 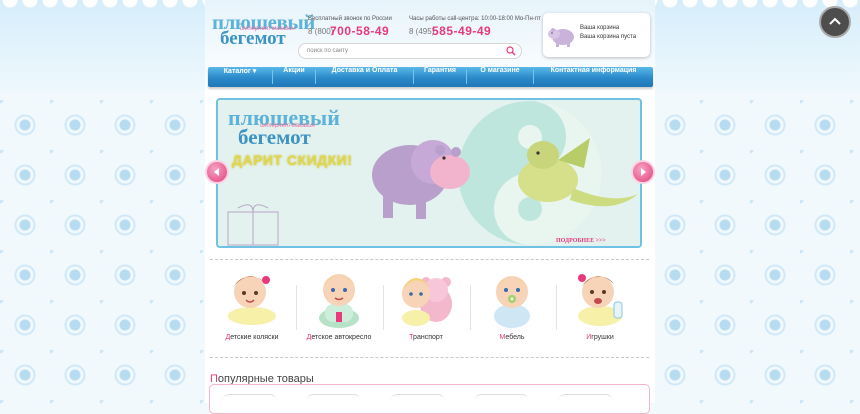 I want to click on phone2-number: 585-49-49, so click(x=461, y=31).